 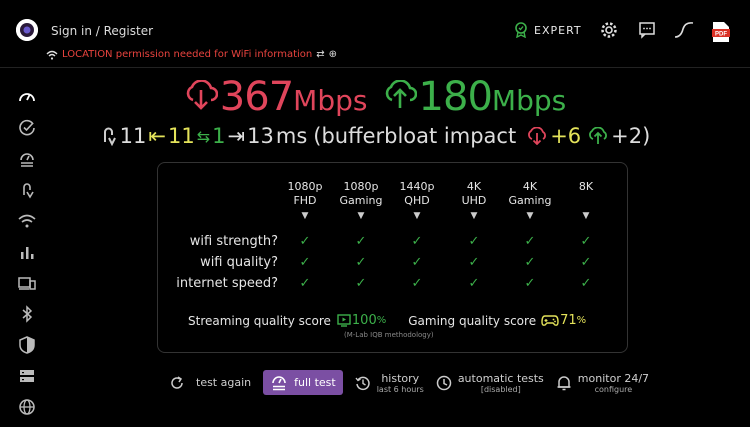 I want to click on download-cloud-icon, so click(x=202, y=95).